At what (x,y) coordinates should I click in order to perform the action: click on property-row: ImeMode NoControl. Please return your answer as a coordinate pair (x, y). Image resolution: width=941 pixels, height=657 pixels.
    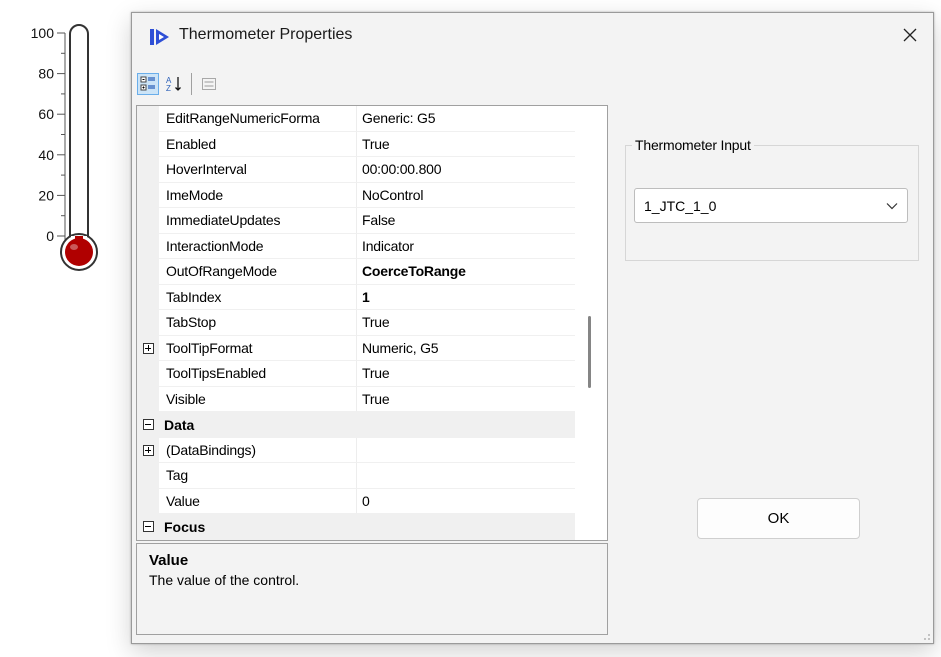
    Looking at the image, I should click on (357, 195).